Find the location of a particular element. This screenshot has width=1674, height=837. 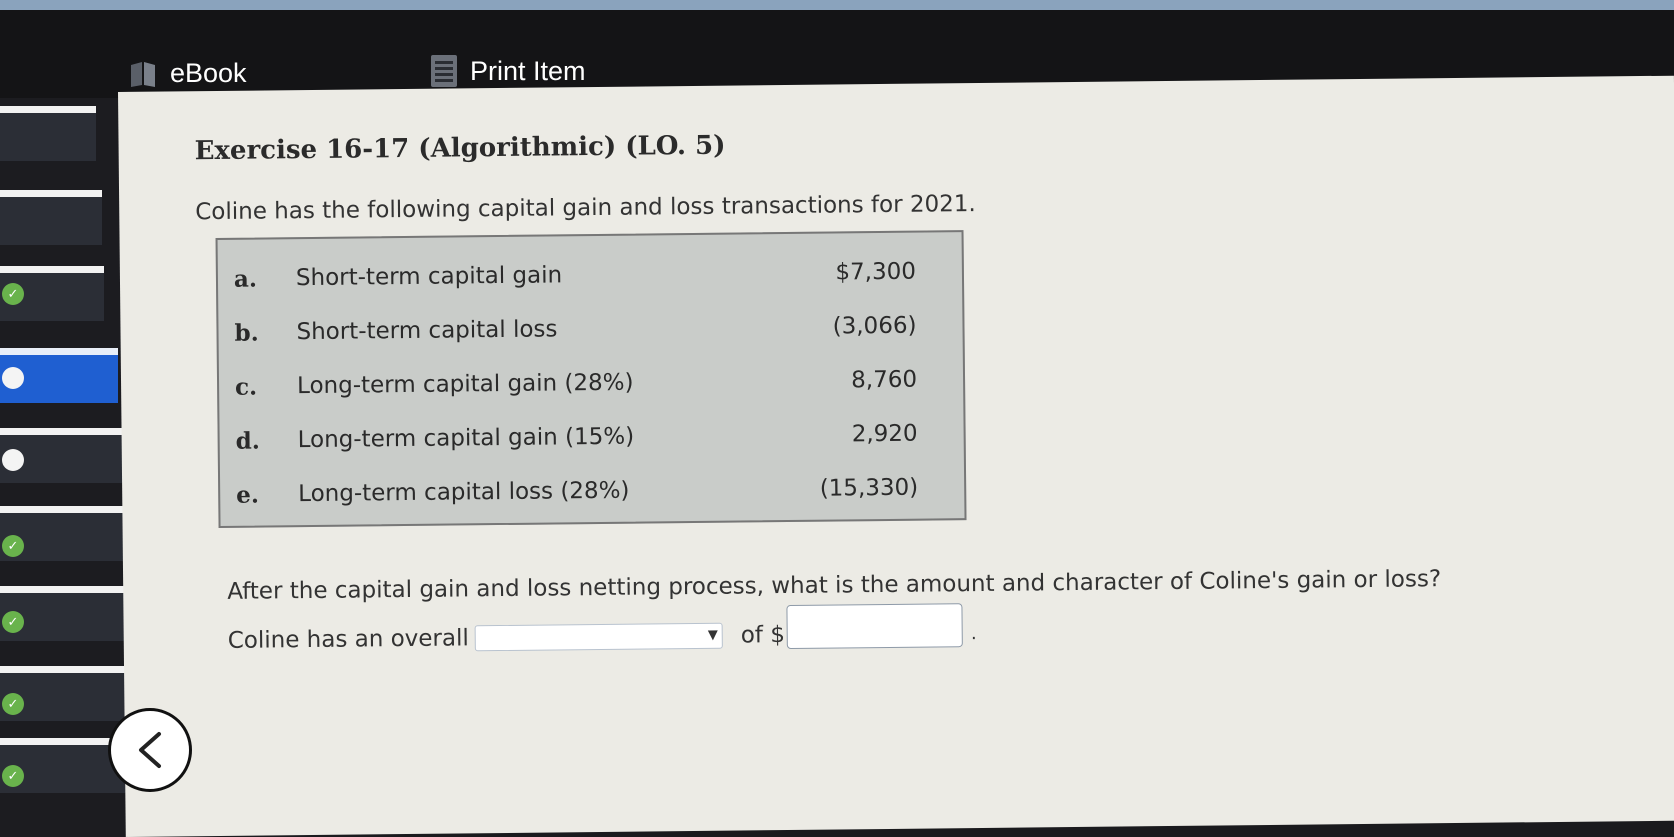

print-item-button: Print Item is located at coordinates (508, 71).